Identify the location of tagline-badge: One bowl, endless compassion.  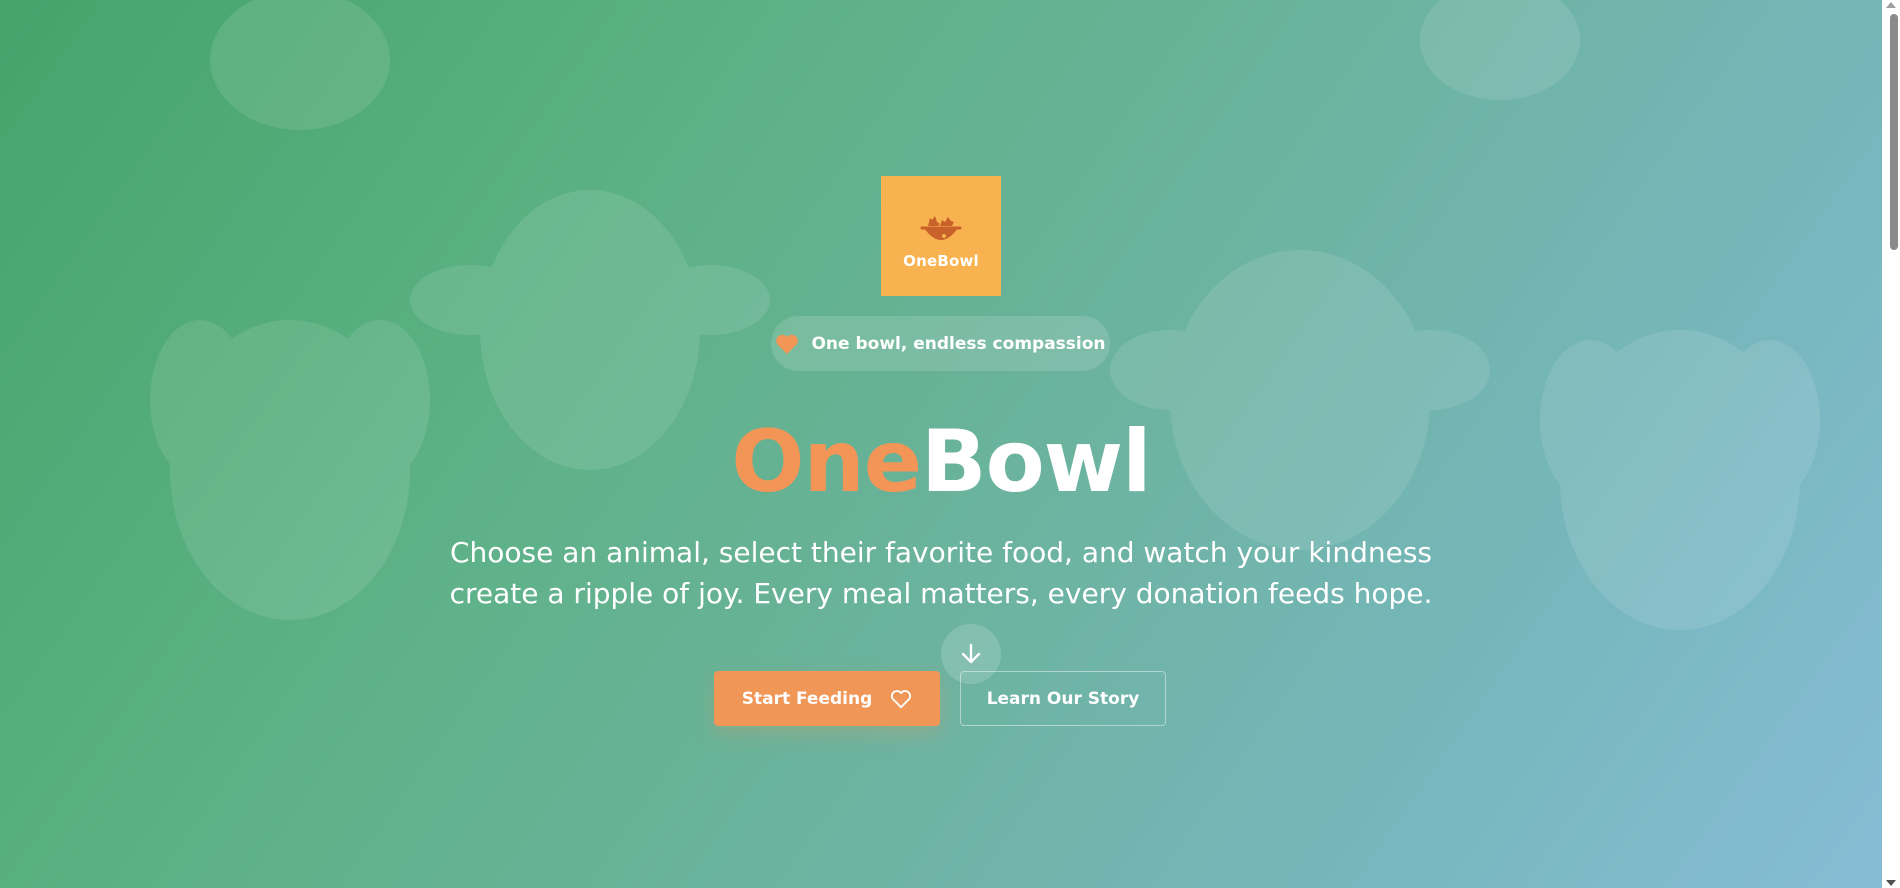
(940, 343).